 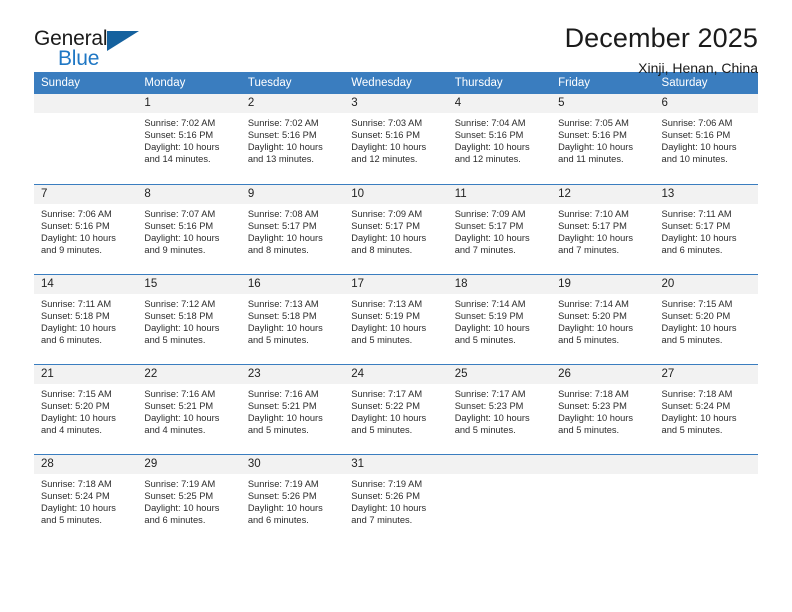 What do you see at coordinates (593, 393) in the screenshot?
I see `sunrise-text: Sunrise: 7:18 AM` at bounding box center [593, 393].